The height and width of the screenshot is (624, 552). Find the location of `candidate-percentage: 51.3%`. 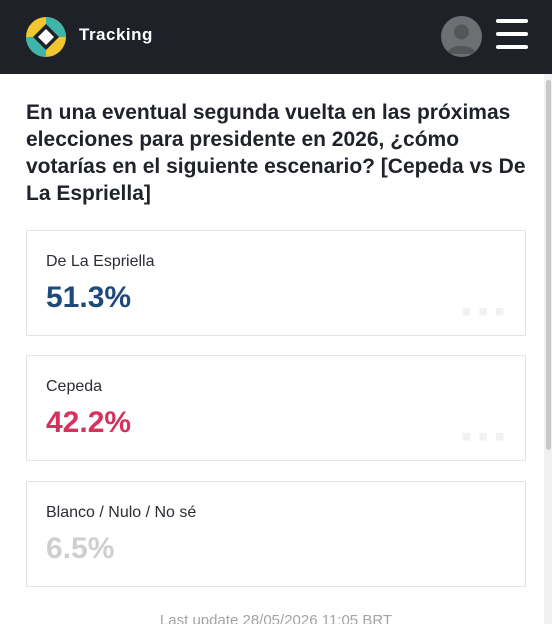

candidate-percentage: 51.3% is located at coordinates (89, 297).